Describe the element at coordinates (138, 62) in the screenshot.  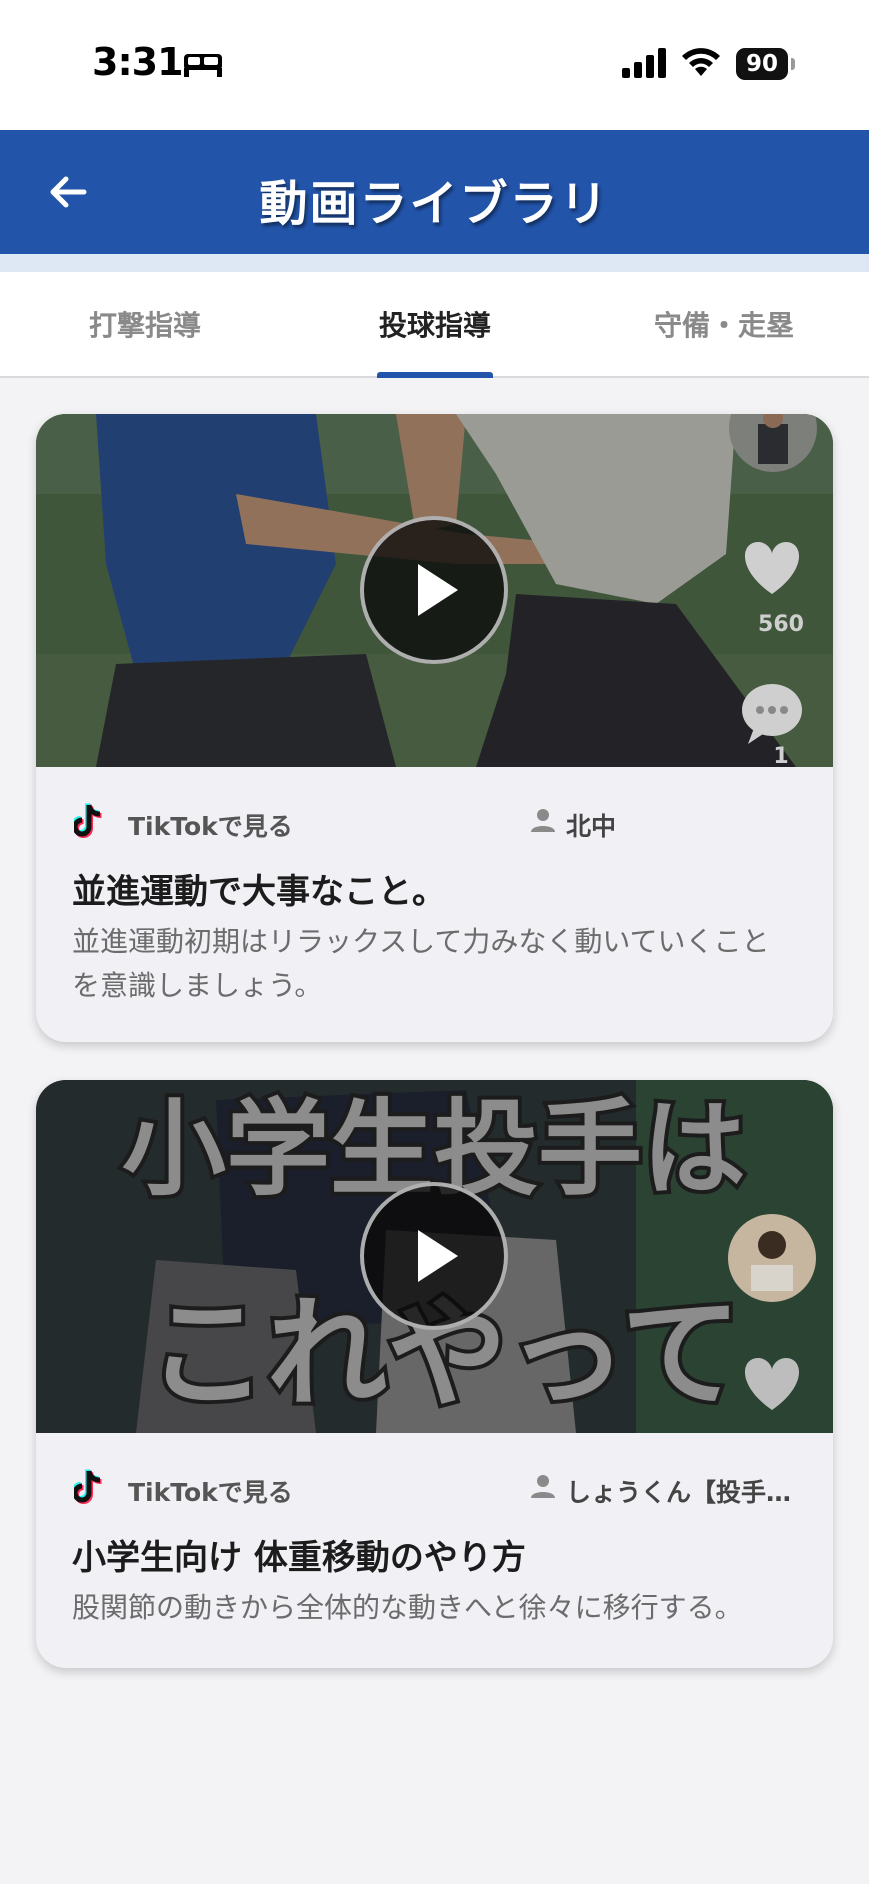
I see `status-time: 3:31` at that location.